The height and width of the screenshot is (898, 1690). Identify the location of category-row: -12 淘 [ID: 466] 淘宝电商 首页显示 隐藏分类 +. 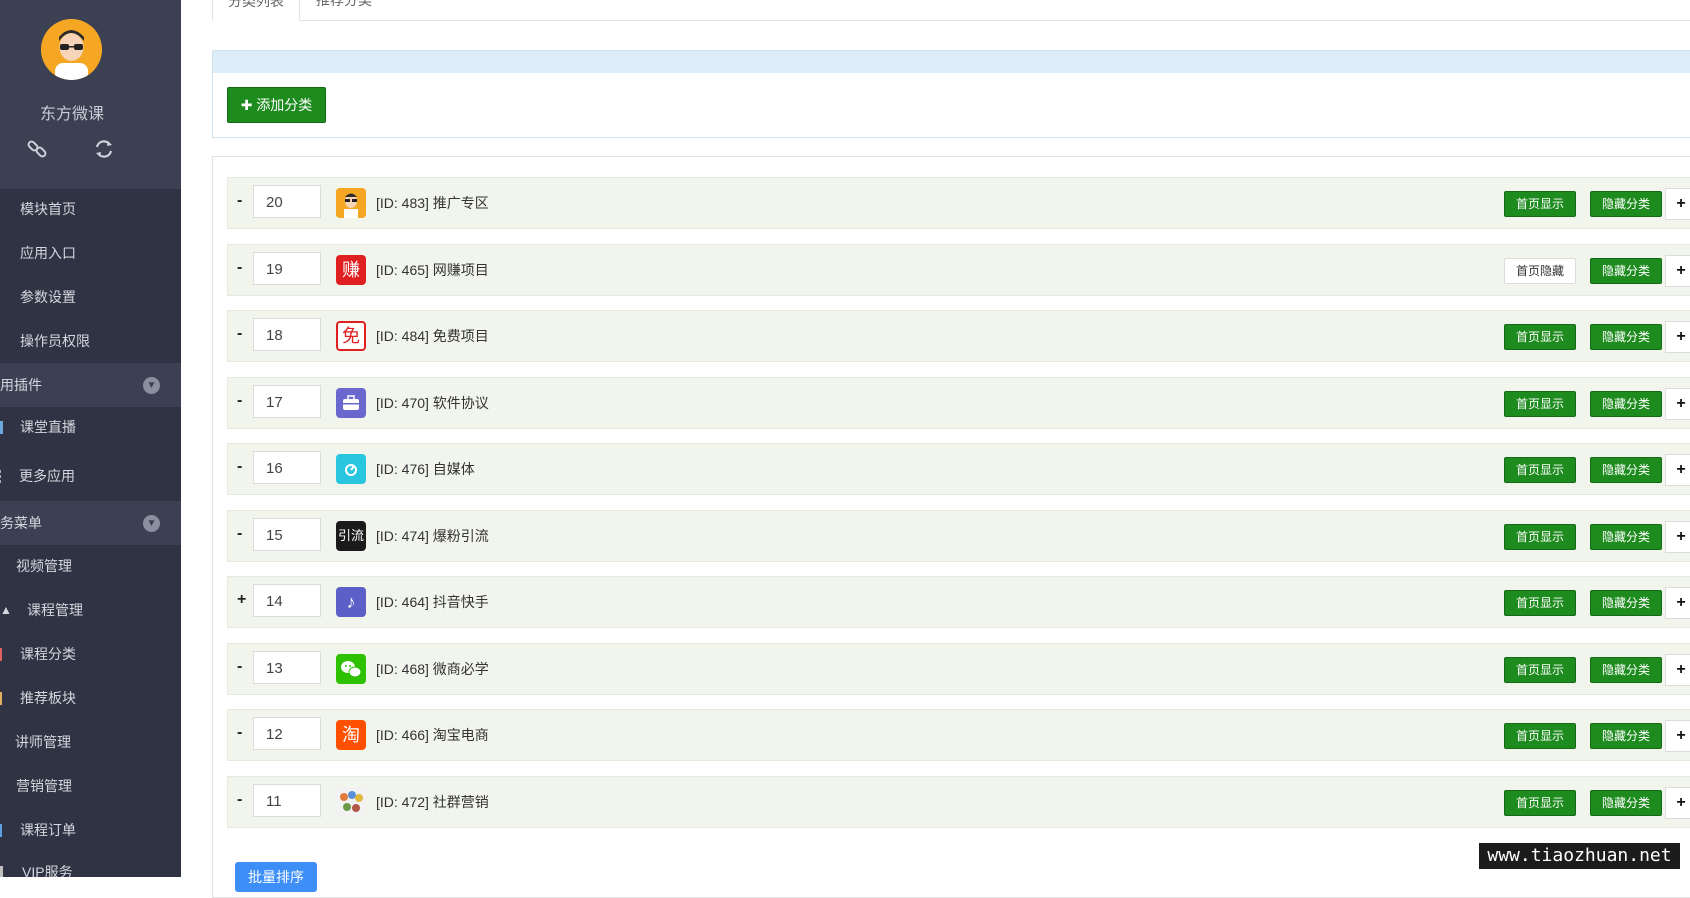
(958, 735).